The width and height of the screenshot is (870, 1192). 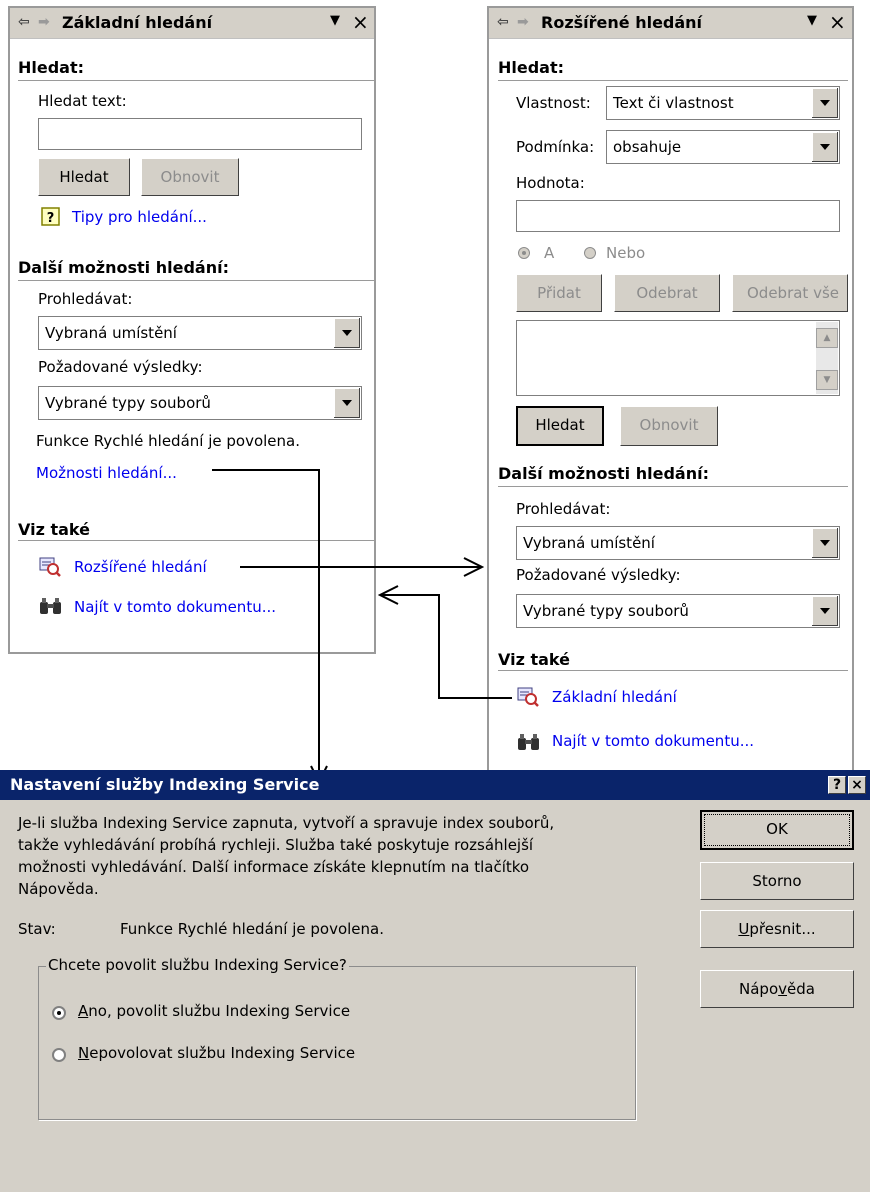 I want to click on basic-search-link: Základní hledání, so click(x=614, y=697).